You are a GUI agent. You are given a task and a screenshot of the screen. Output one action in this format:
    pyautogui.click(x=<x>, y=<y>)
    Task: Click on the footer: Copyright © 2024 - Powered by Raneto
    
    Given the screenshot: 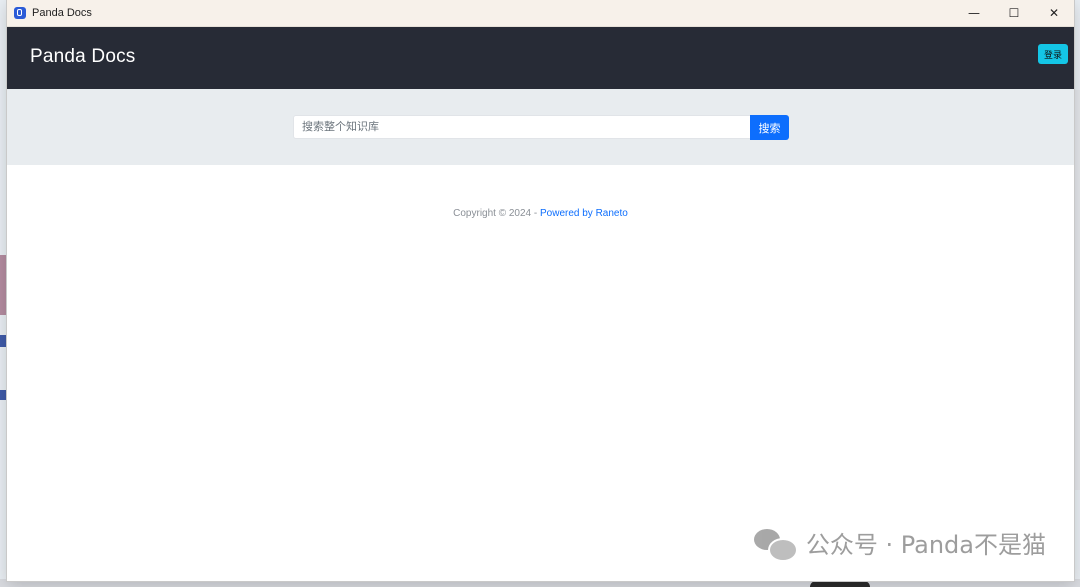 What is the action you would take?
    pyautogui.click(x=540, y=213)
    